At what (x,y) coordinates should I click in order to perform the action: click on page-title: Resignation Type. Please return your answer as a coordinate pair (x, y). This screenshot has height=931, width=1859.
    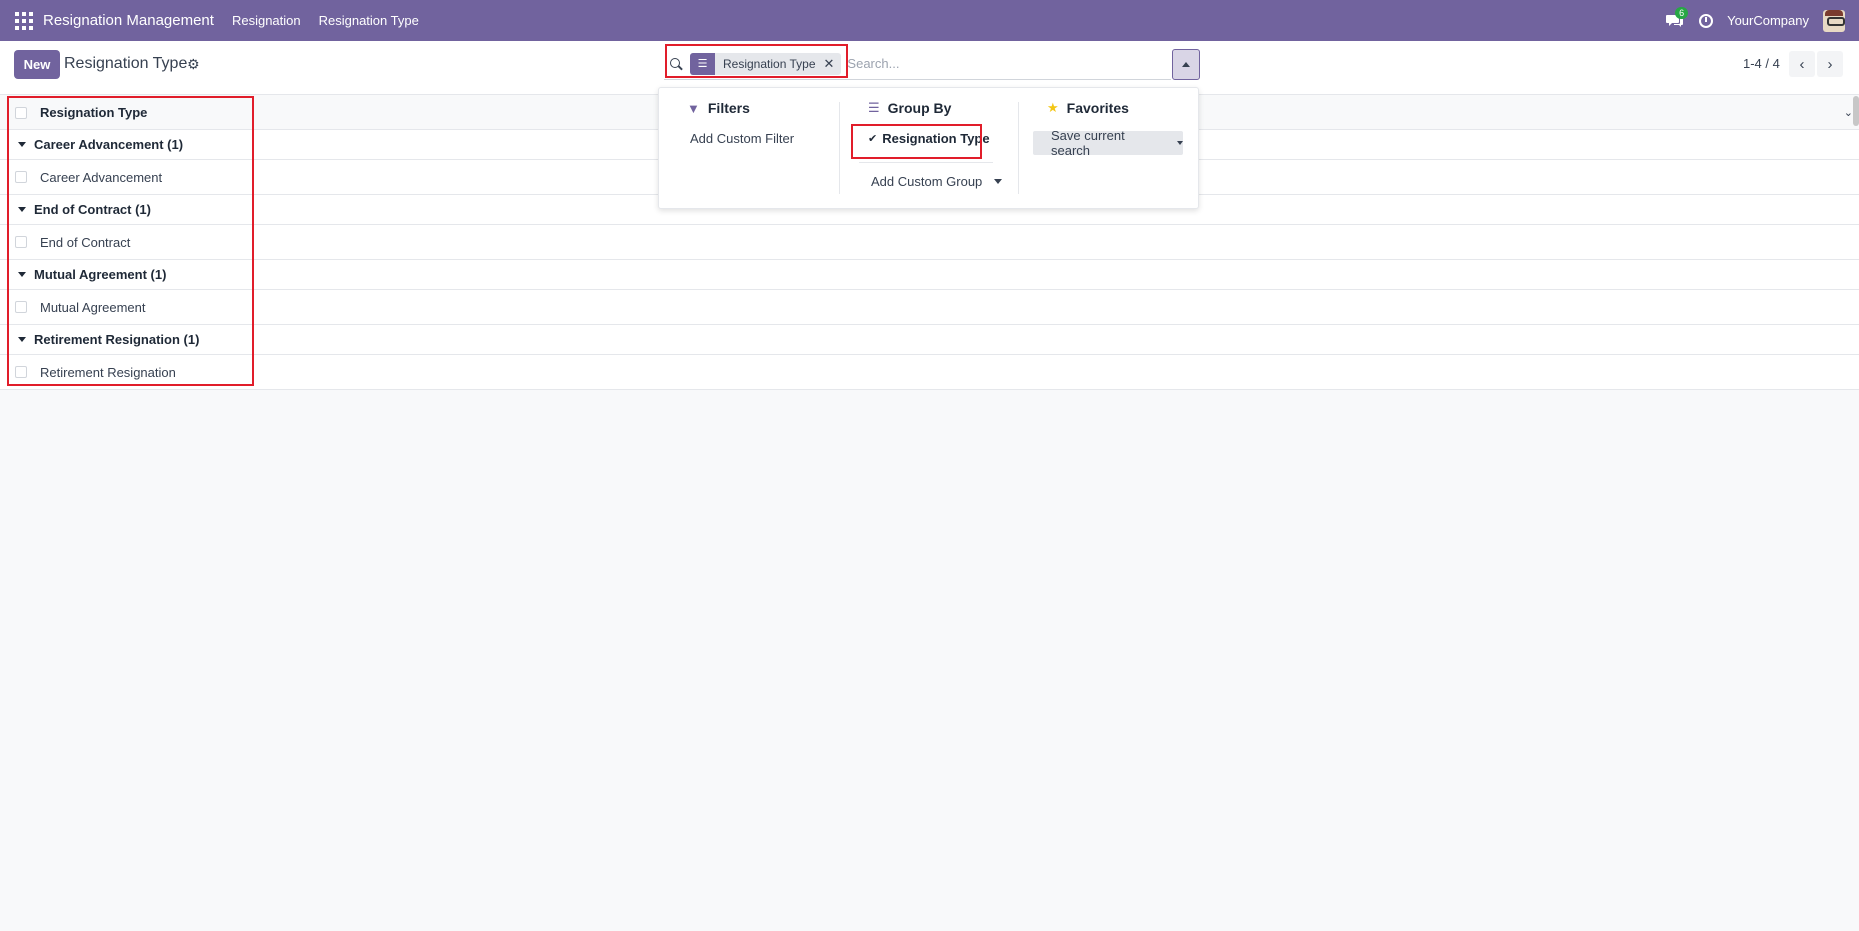
    Looking at the image, I should click on (125, 64).